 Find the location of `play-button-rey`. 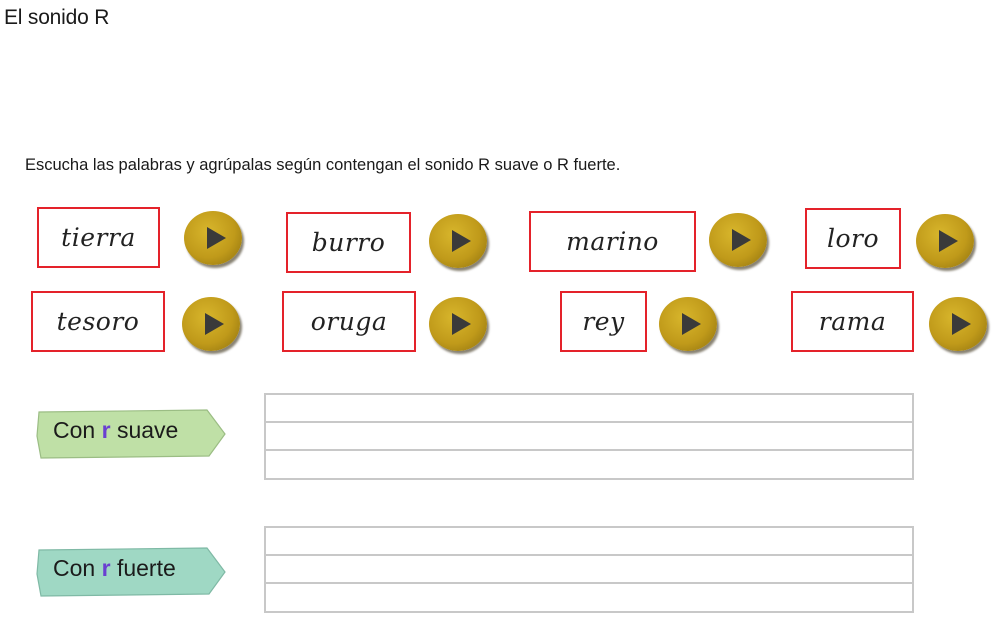

play-button-rey is located at coordinates (688, 324).